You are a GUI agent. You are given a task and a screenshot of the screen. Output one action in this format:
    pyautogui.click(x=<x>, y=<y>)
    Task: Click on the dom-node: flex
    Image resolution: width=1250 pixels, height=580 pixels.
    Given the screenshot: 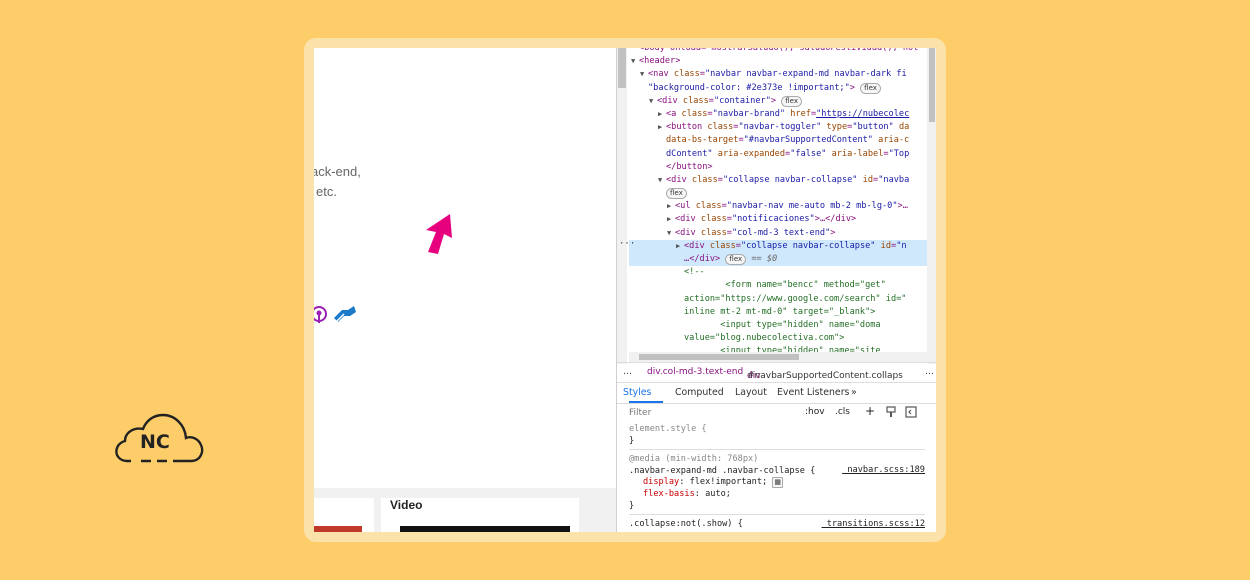 What is the action you would take?
    pyautogui.click(x=778, y=193)
    